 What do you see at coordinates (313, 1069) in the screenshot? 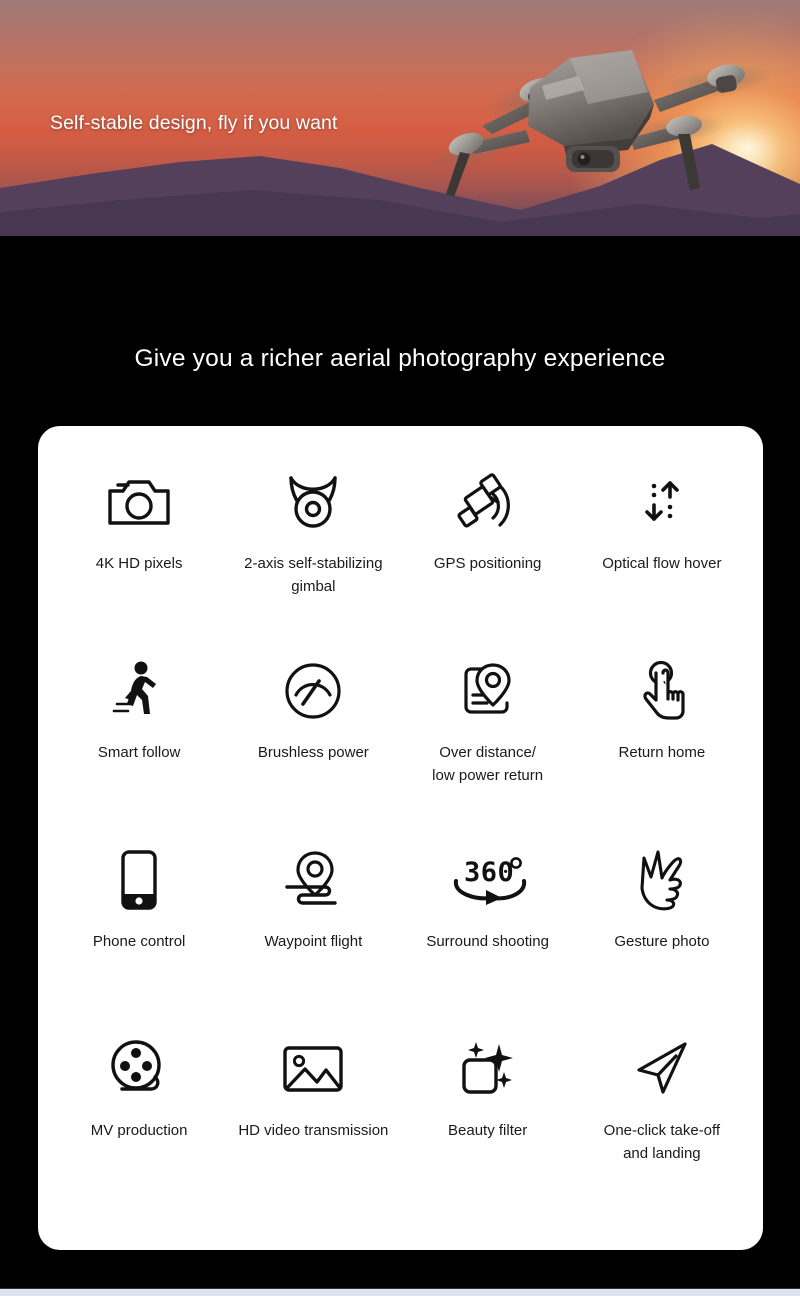
I see `image-mountain-icon` at bounding box center [313, 1069].